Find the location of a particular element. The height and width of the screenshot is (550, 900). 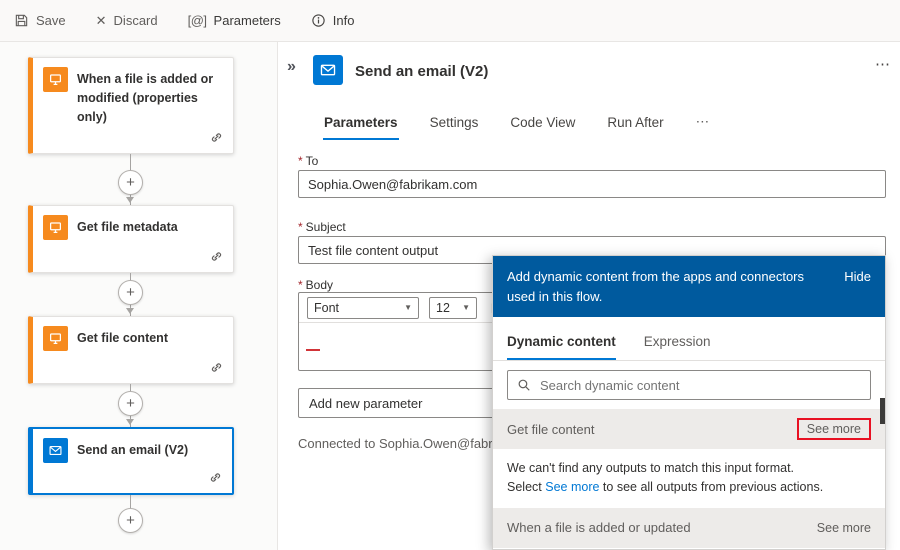

save-icon is located at coordinates (21, 20).